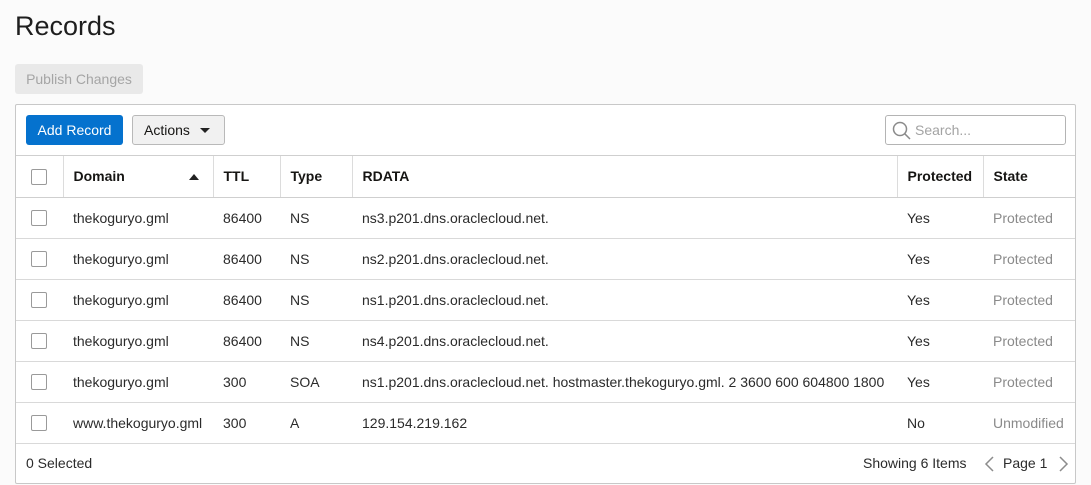  Describe the element at coordinates (205, 130) in the screenshot. I see `caret-down-icon` at that location.